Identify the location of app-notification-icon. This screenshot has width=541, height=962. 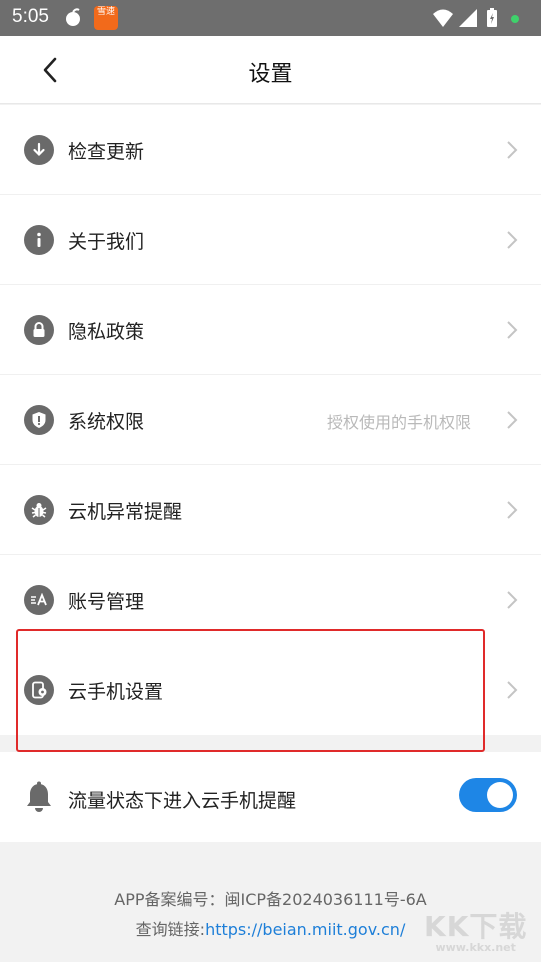
(73, 17).